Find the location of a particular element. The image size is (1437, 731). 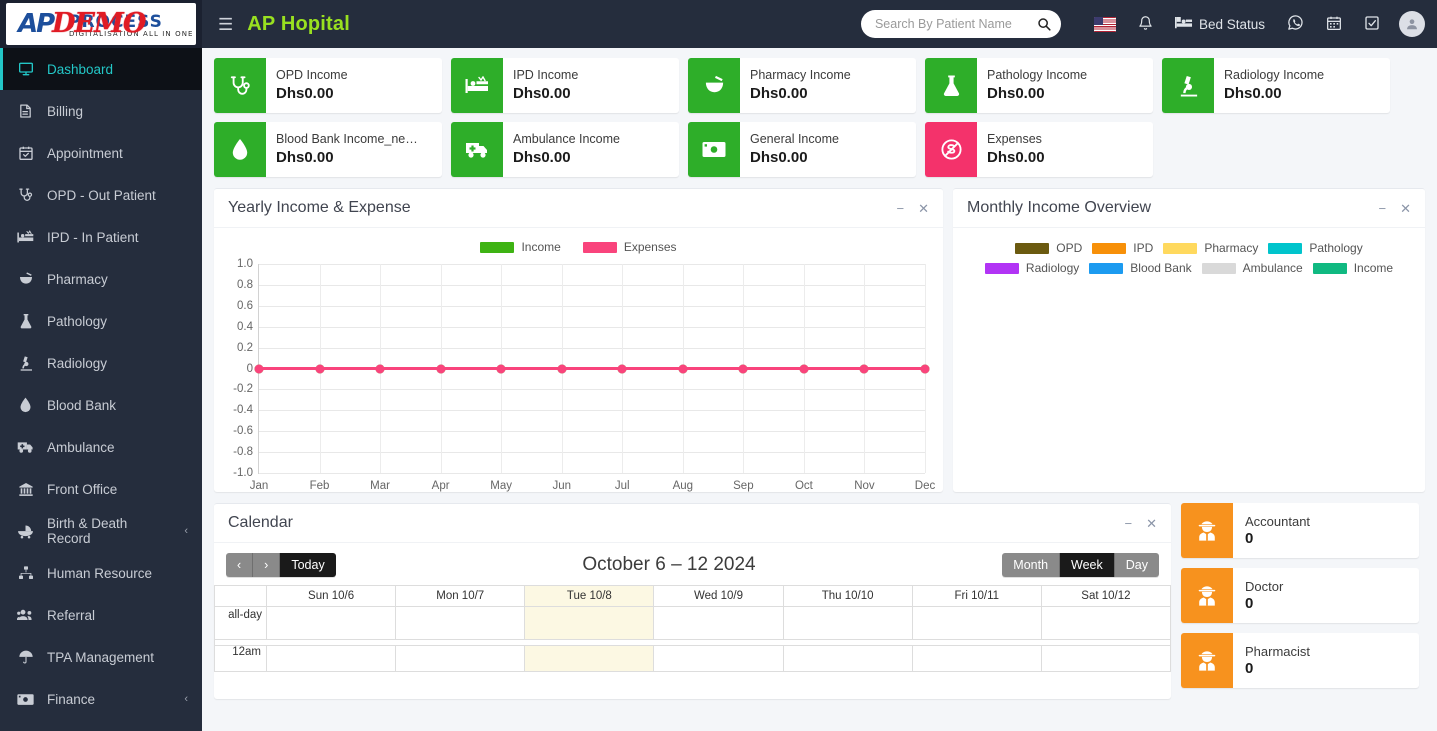

stat-card-general-income: General Income Dhs0.00 is located at coordinates (802, 149).